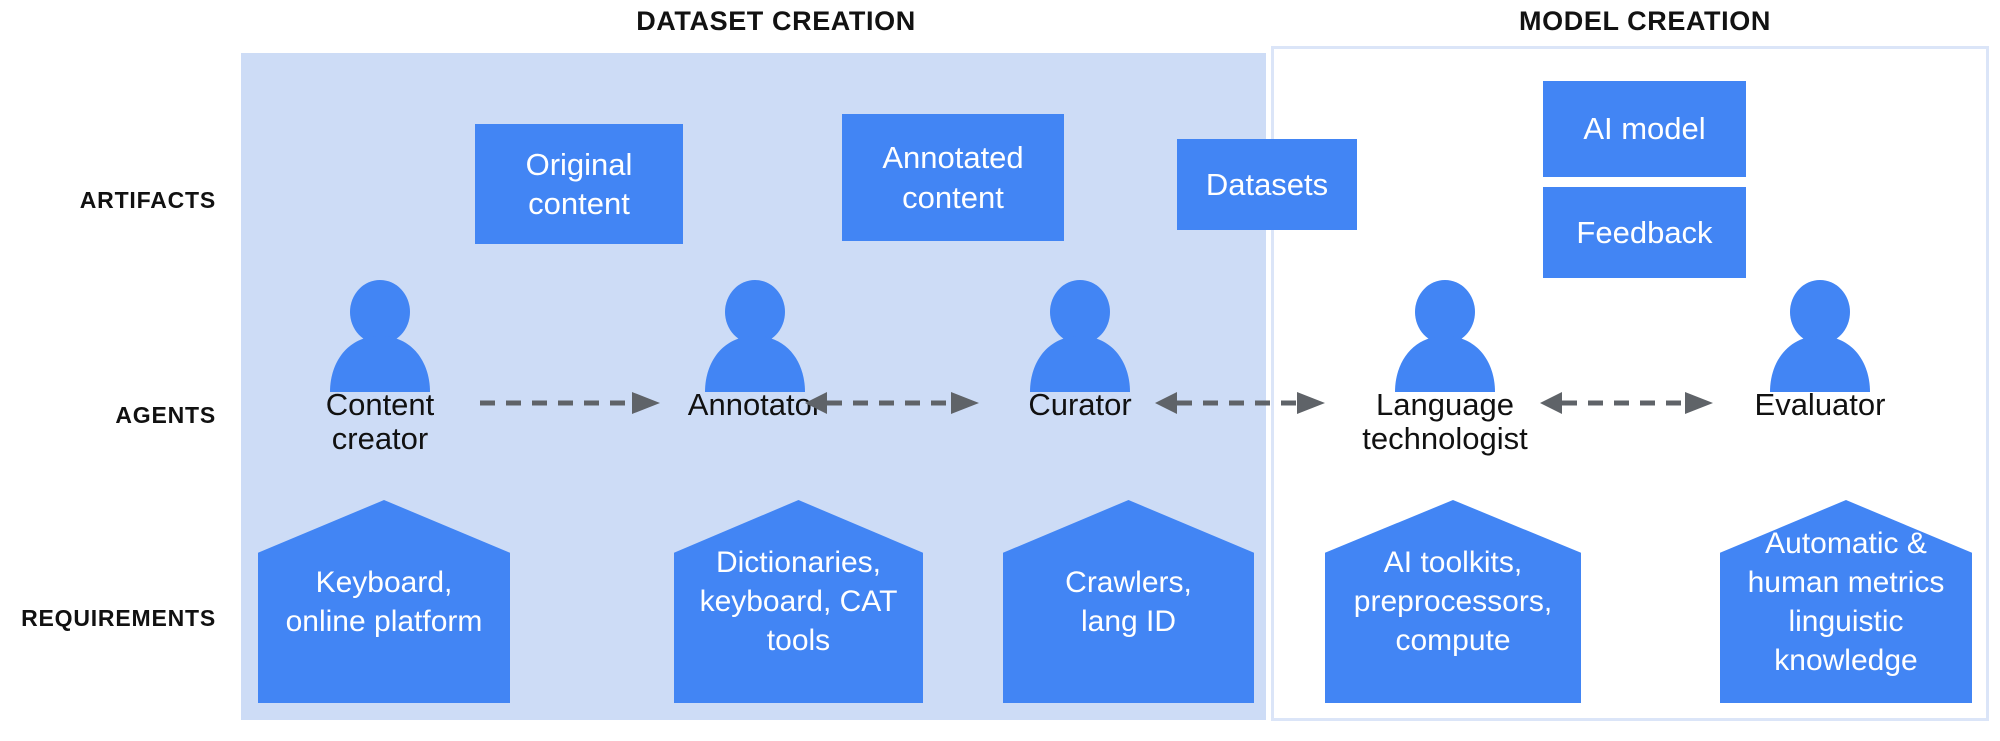  Describe the element at coordinates (1820, 404) in the screenshot. I see `agent-label: Evaluator` at that location.